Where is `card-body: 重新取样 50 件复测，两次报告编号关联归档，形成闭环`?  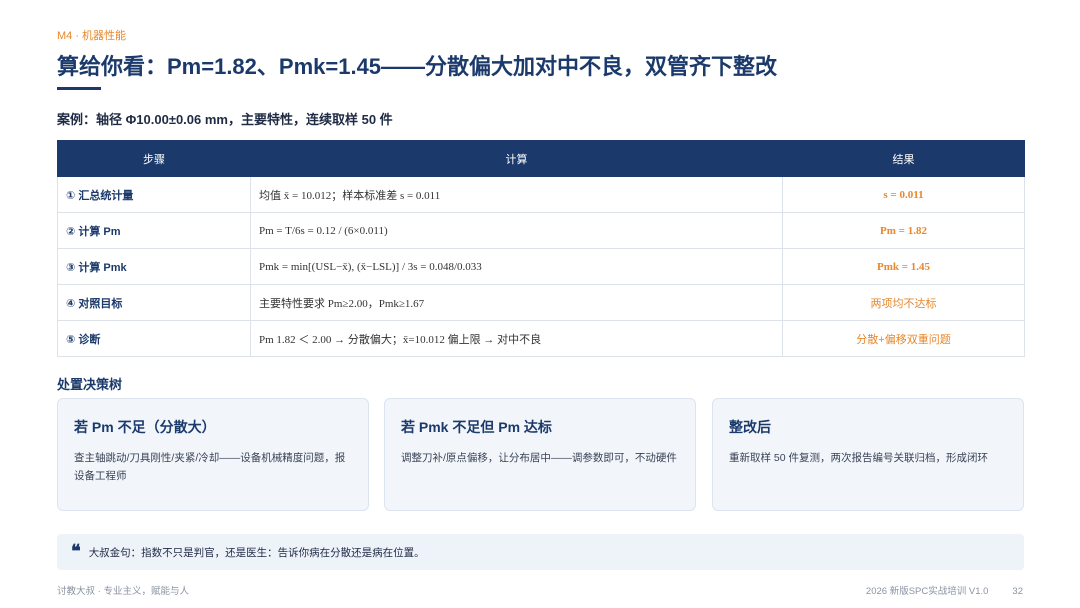 card-body: 重新取样 50 件复测，两次报告编号关联归档，形成闭环 is located at coordinates (859, 458).